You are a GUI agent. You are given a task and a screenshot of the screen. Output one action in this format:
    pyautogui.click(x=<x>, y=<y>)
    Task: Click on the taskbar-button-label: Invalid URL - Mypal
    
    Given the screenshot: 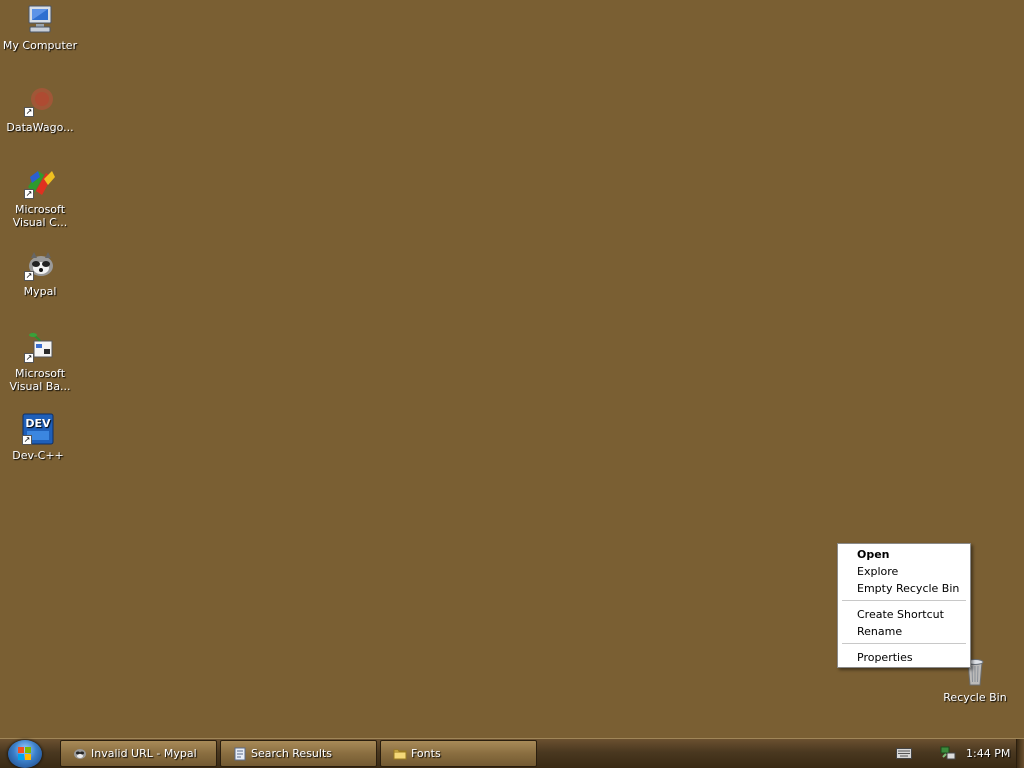 What is the action you would take?
    pyautogui.click(x=144, y=753)
    